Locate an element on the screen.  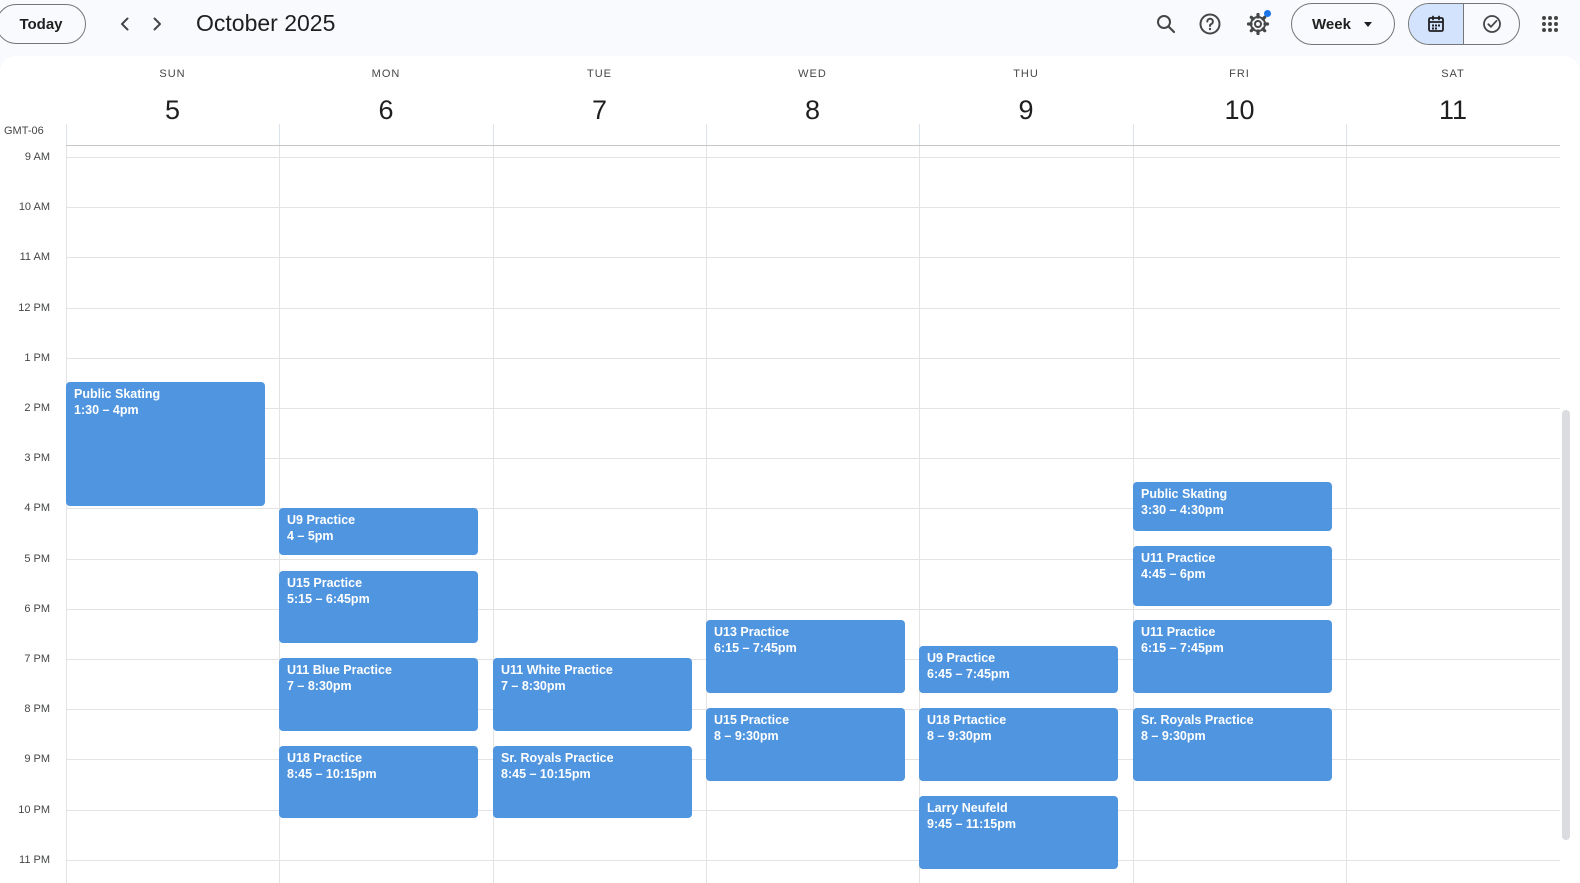
hour-label: 9 AM is located at coordinates (37, 157).